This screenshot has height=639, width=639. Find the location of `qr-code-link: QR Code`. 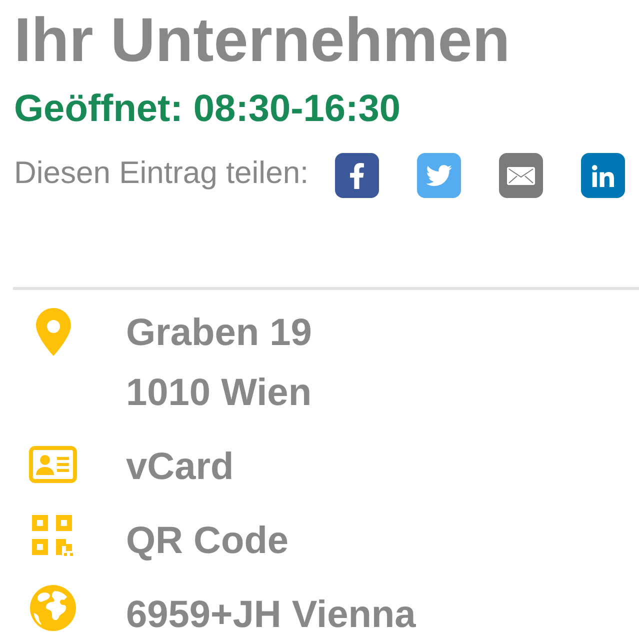

qr-code-link: QR Code is located at coordinates (207, 541).